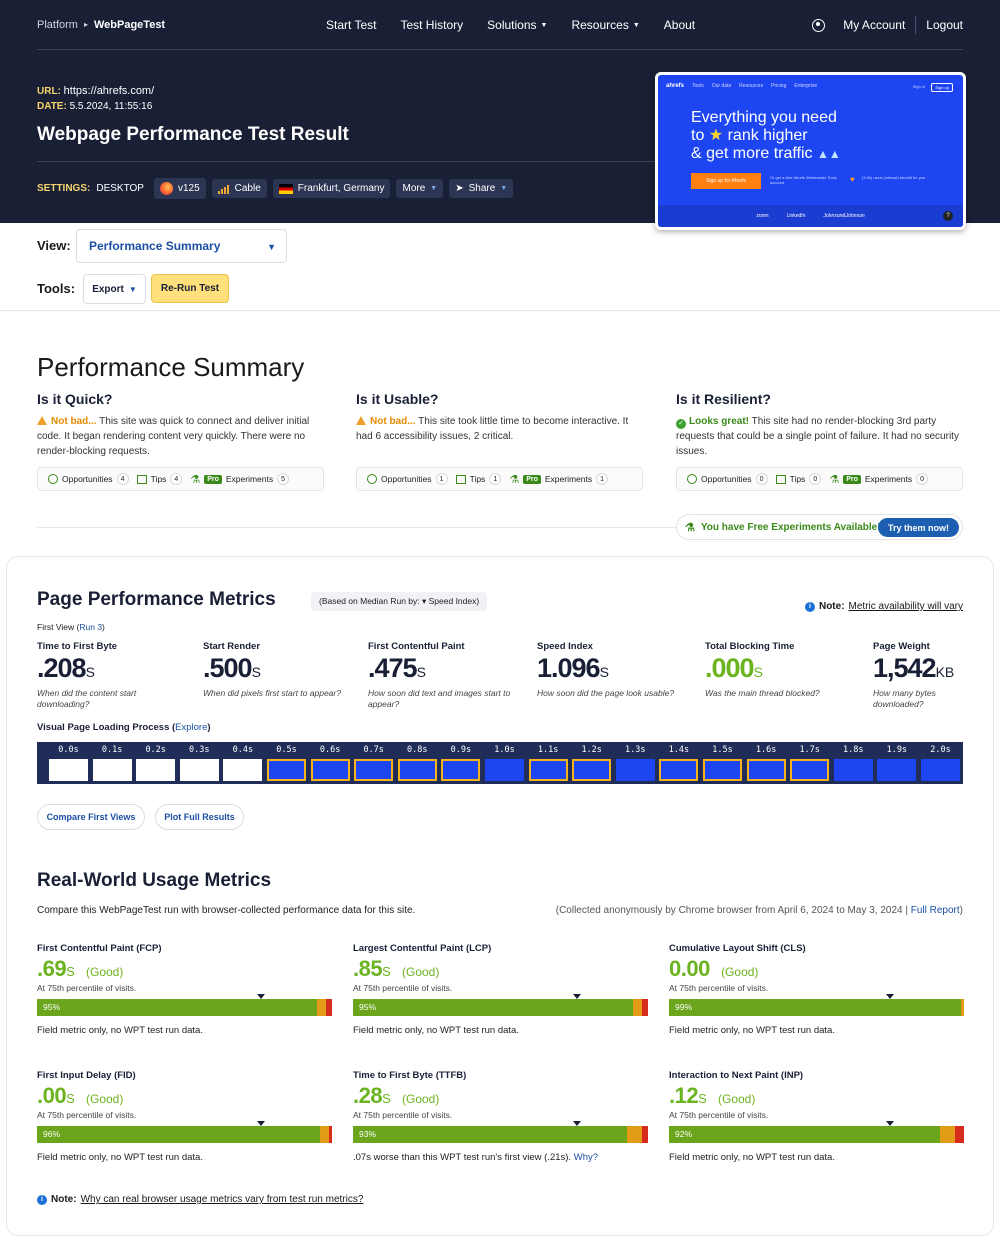 The height and width of the screenshot is (1236, 1000). What do you see at coordinates (679, 25) in the screenshot?
I see `nav-about: About` at bounding box center [679, 25].